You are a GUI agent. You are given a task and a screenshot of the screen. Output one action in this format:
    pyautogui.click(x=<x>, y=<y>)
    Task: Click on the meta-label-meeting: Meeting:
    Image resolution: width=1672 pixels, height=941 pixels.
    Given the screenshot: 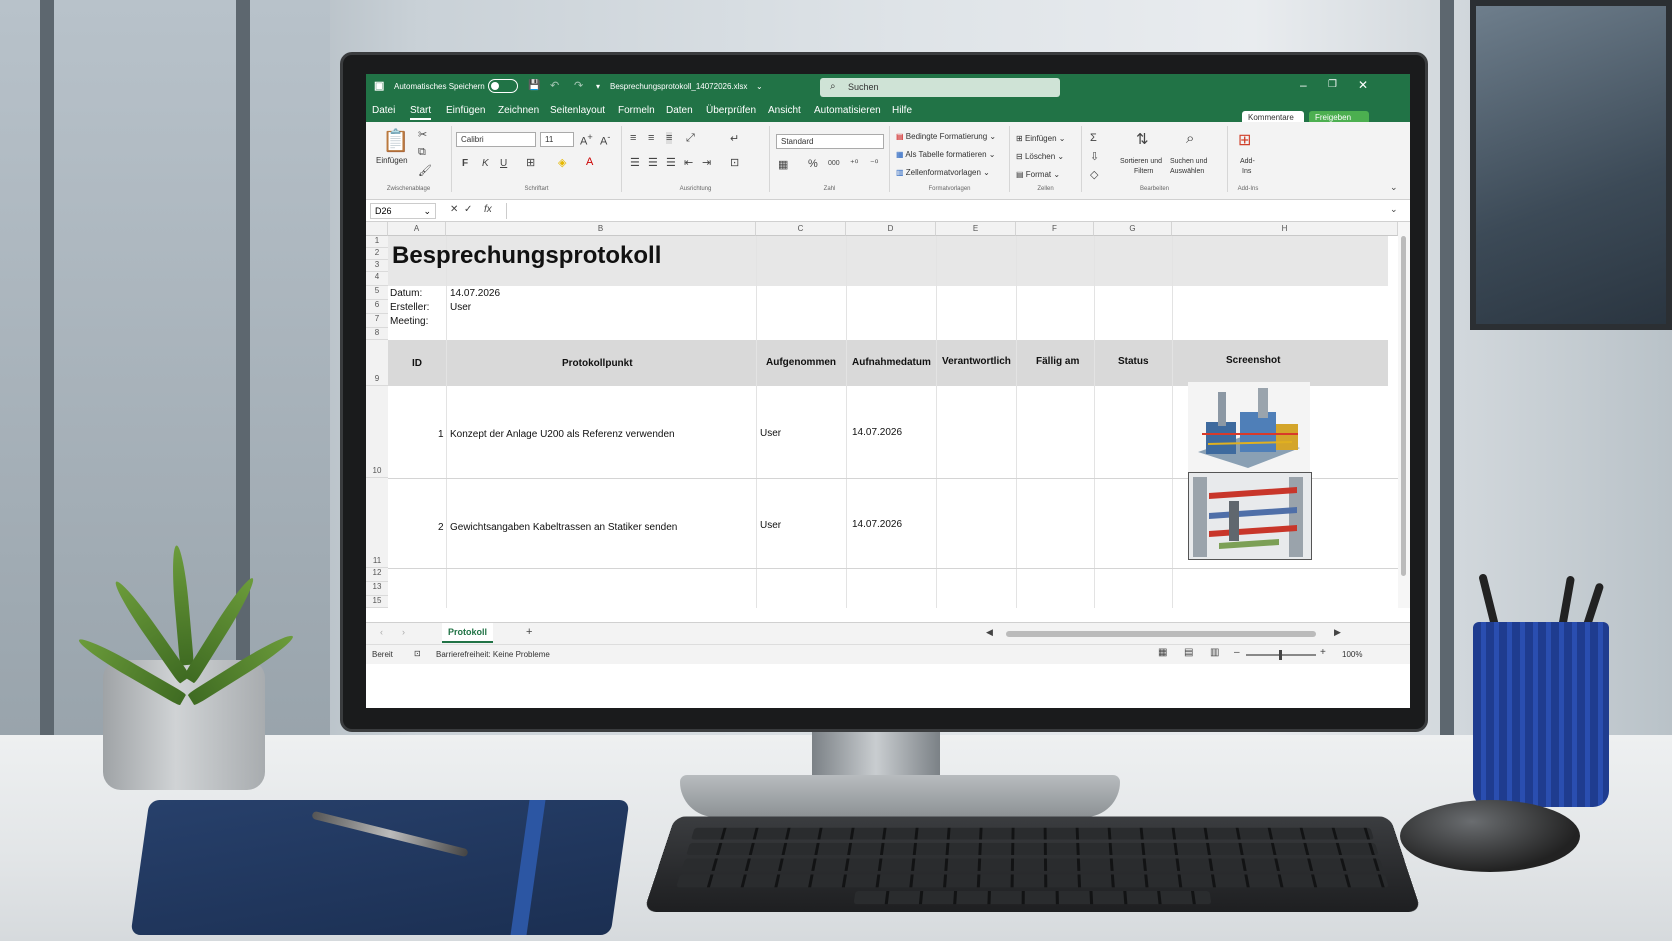 What is the action you would take?
    pyautogui.click(x=409, y=321)
    